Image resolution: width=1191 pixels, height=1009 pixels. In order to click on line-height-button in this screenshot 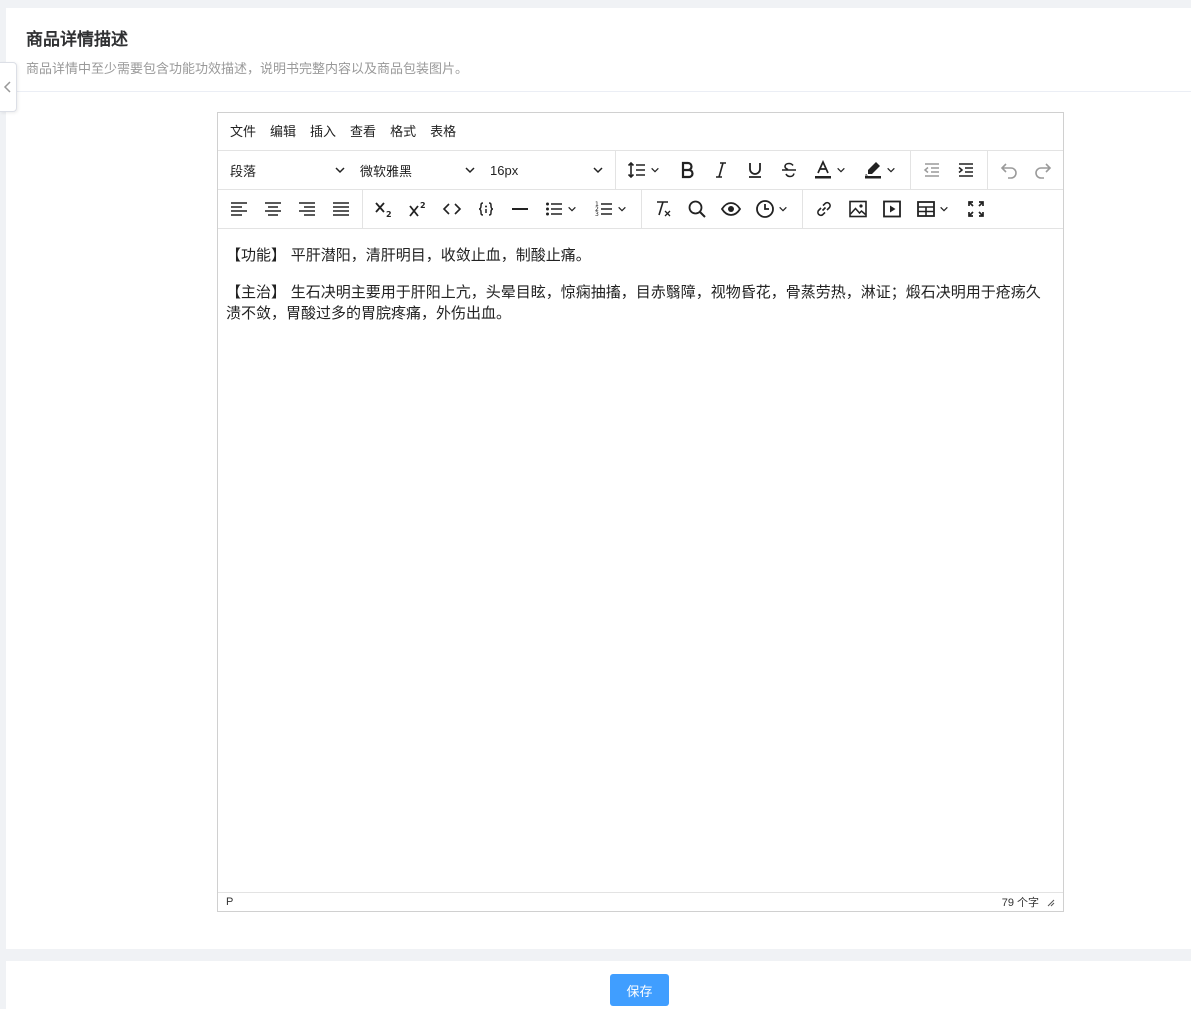, I will do `click(645, 170)`.